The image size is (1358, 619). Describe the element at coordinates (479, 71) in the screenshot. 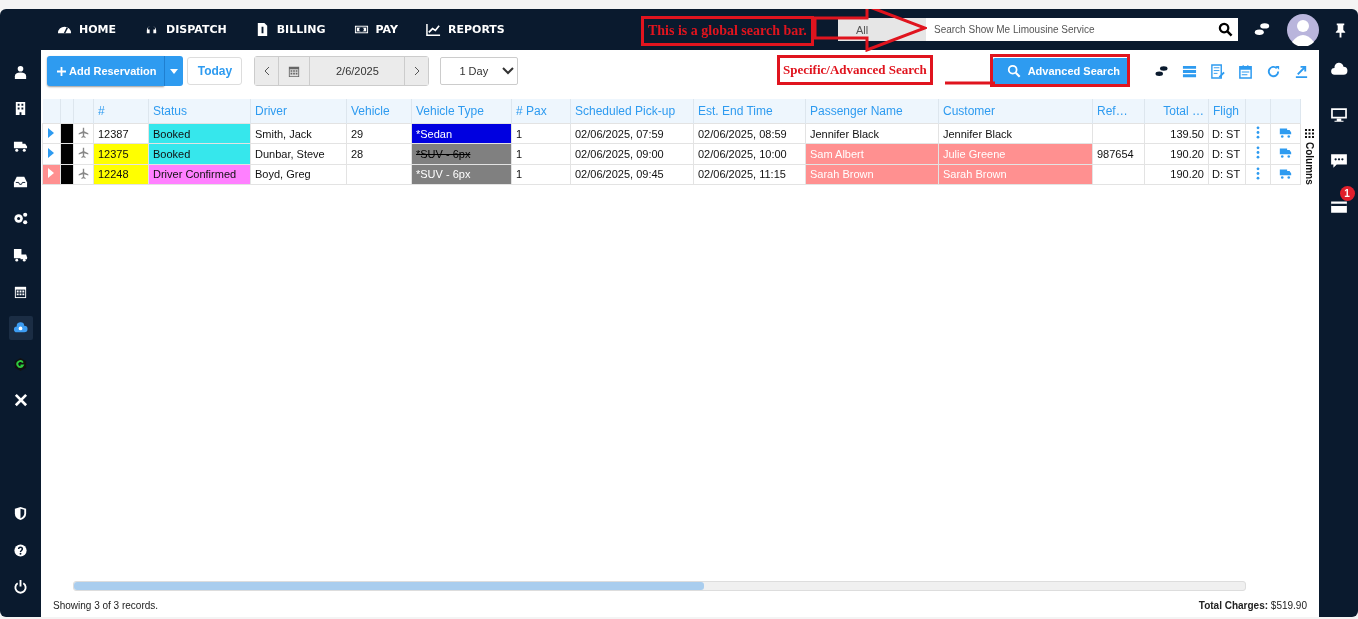

I see `range-dropdown: 1 Day` at that location.